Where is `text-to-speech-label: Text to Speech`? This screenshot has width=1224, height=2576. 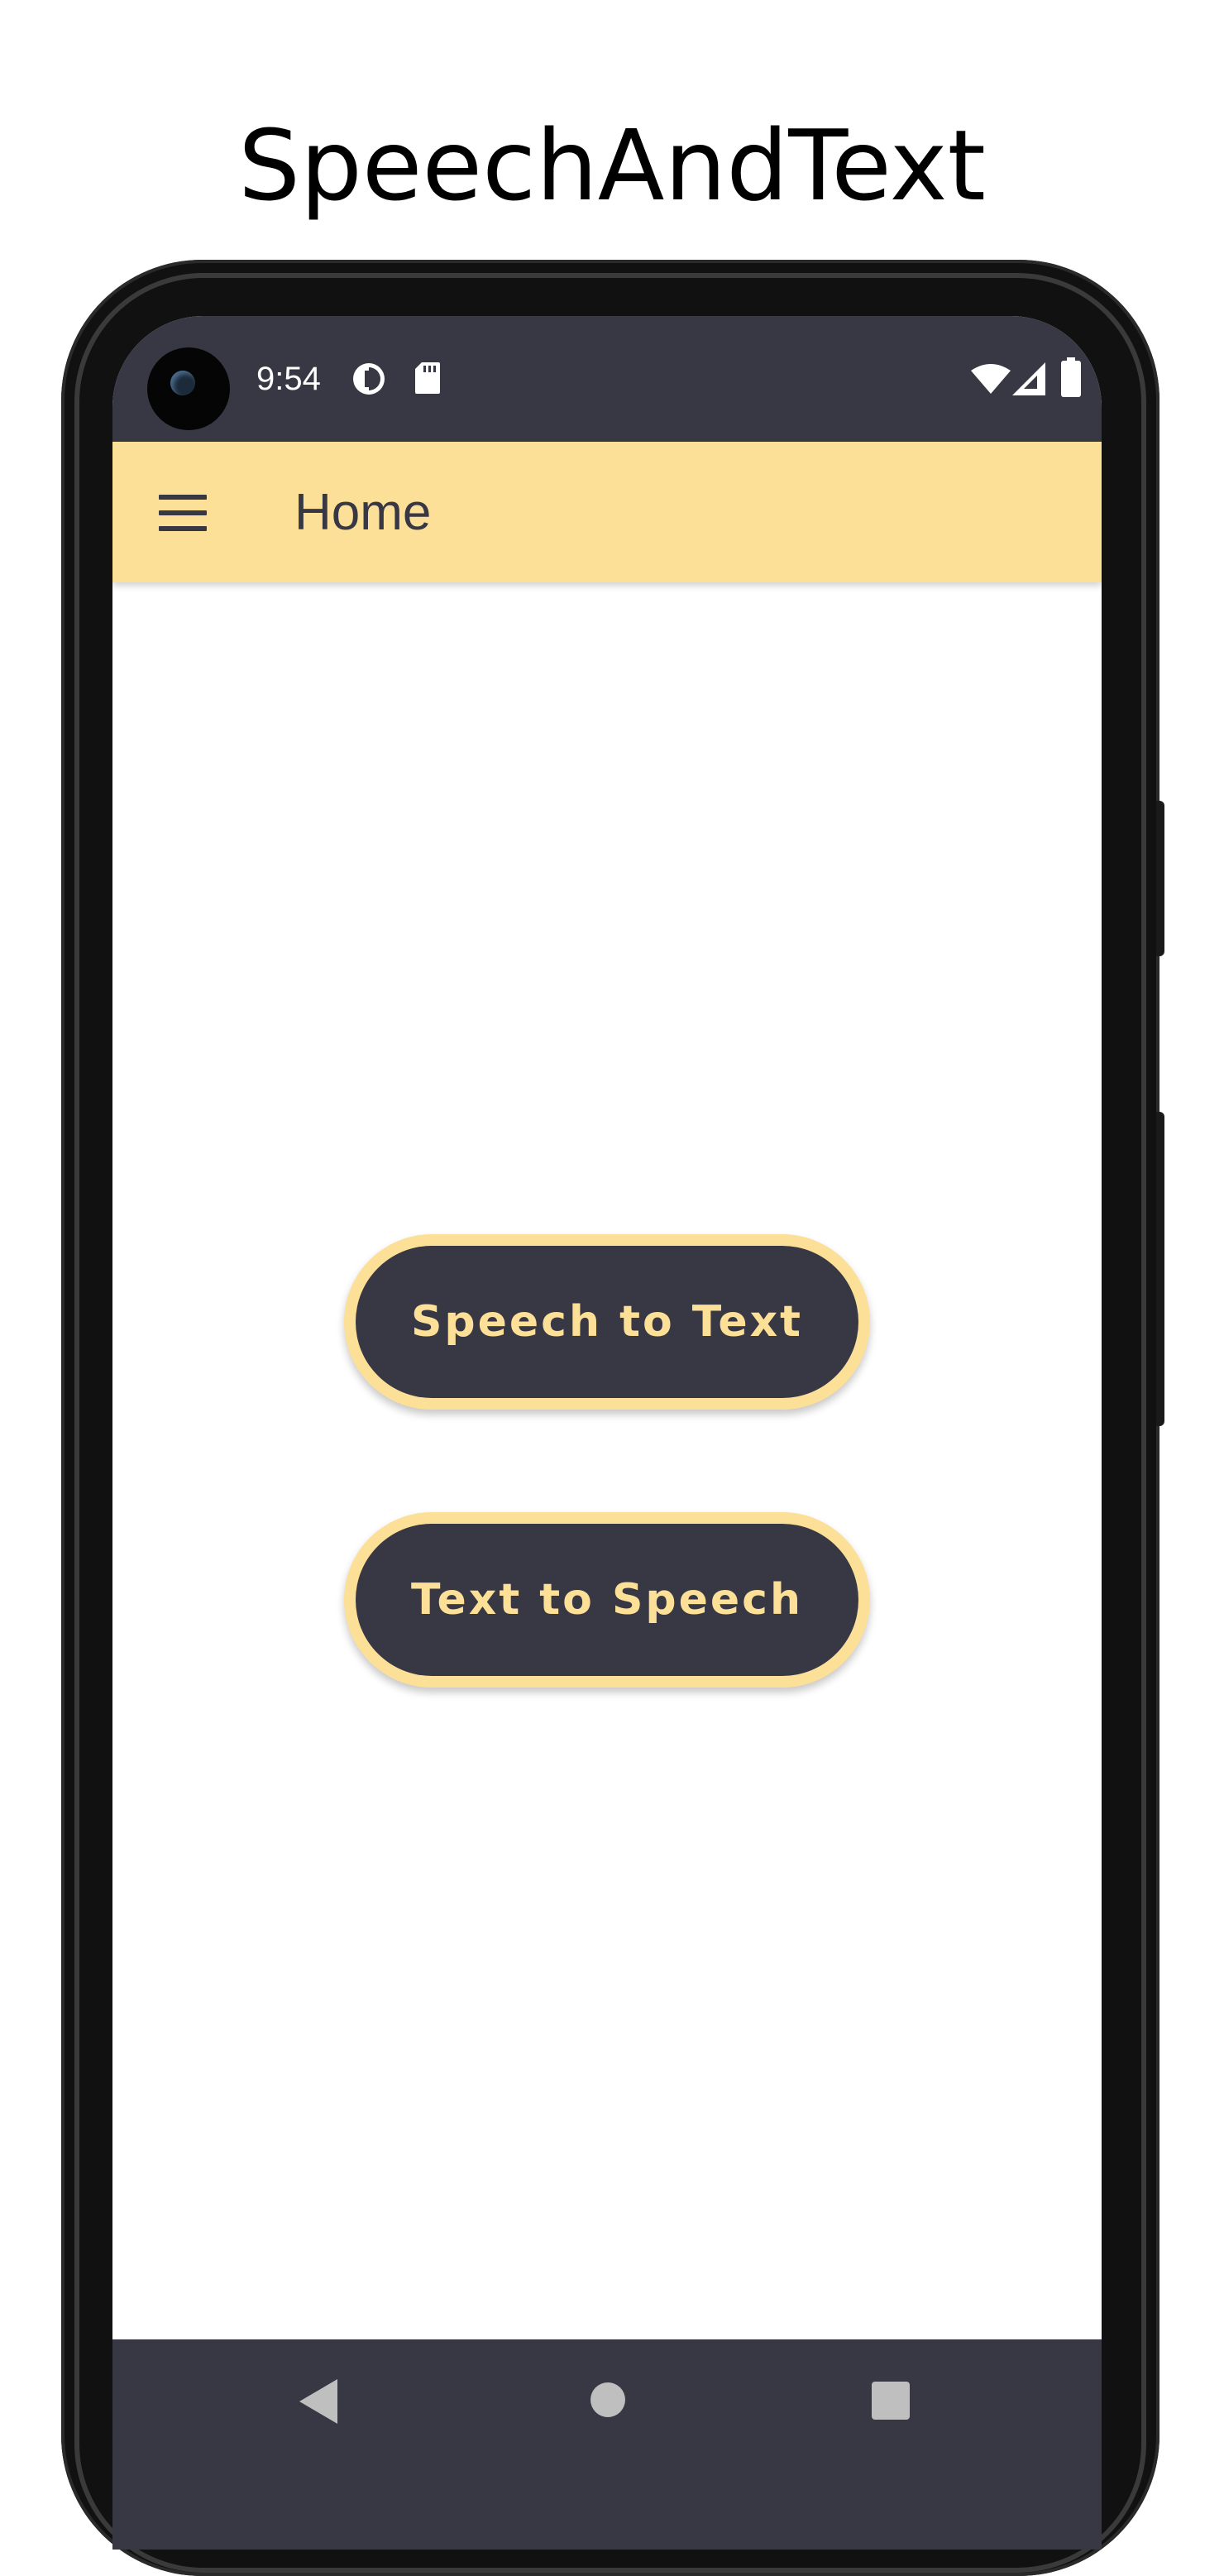 text-to-speech-label: Text to Speech is located at coordinates (607, 1600).